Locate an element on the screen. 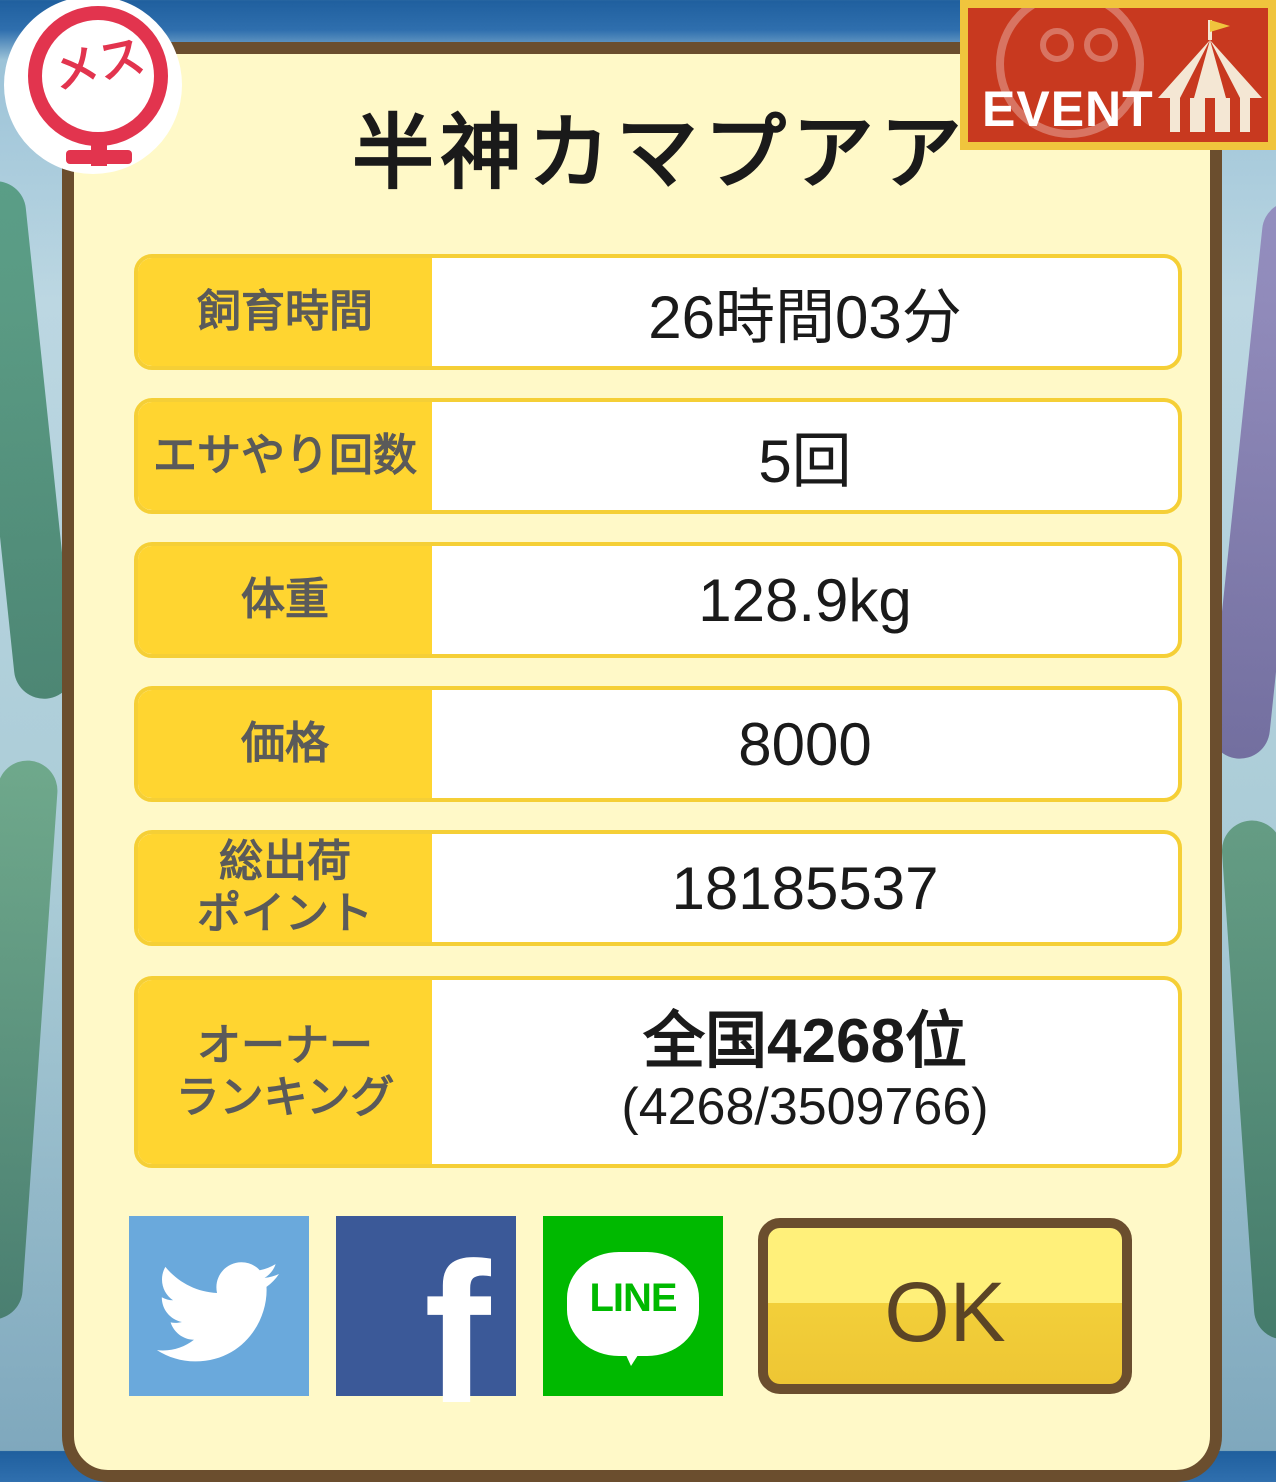 The height and width of the screenshot is (1482, 1276). stat-row-feed-count: エサやり回数 5回 is located at coordinates (658, 456).